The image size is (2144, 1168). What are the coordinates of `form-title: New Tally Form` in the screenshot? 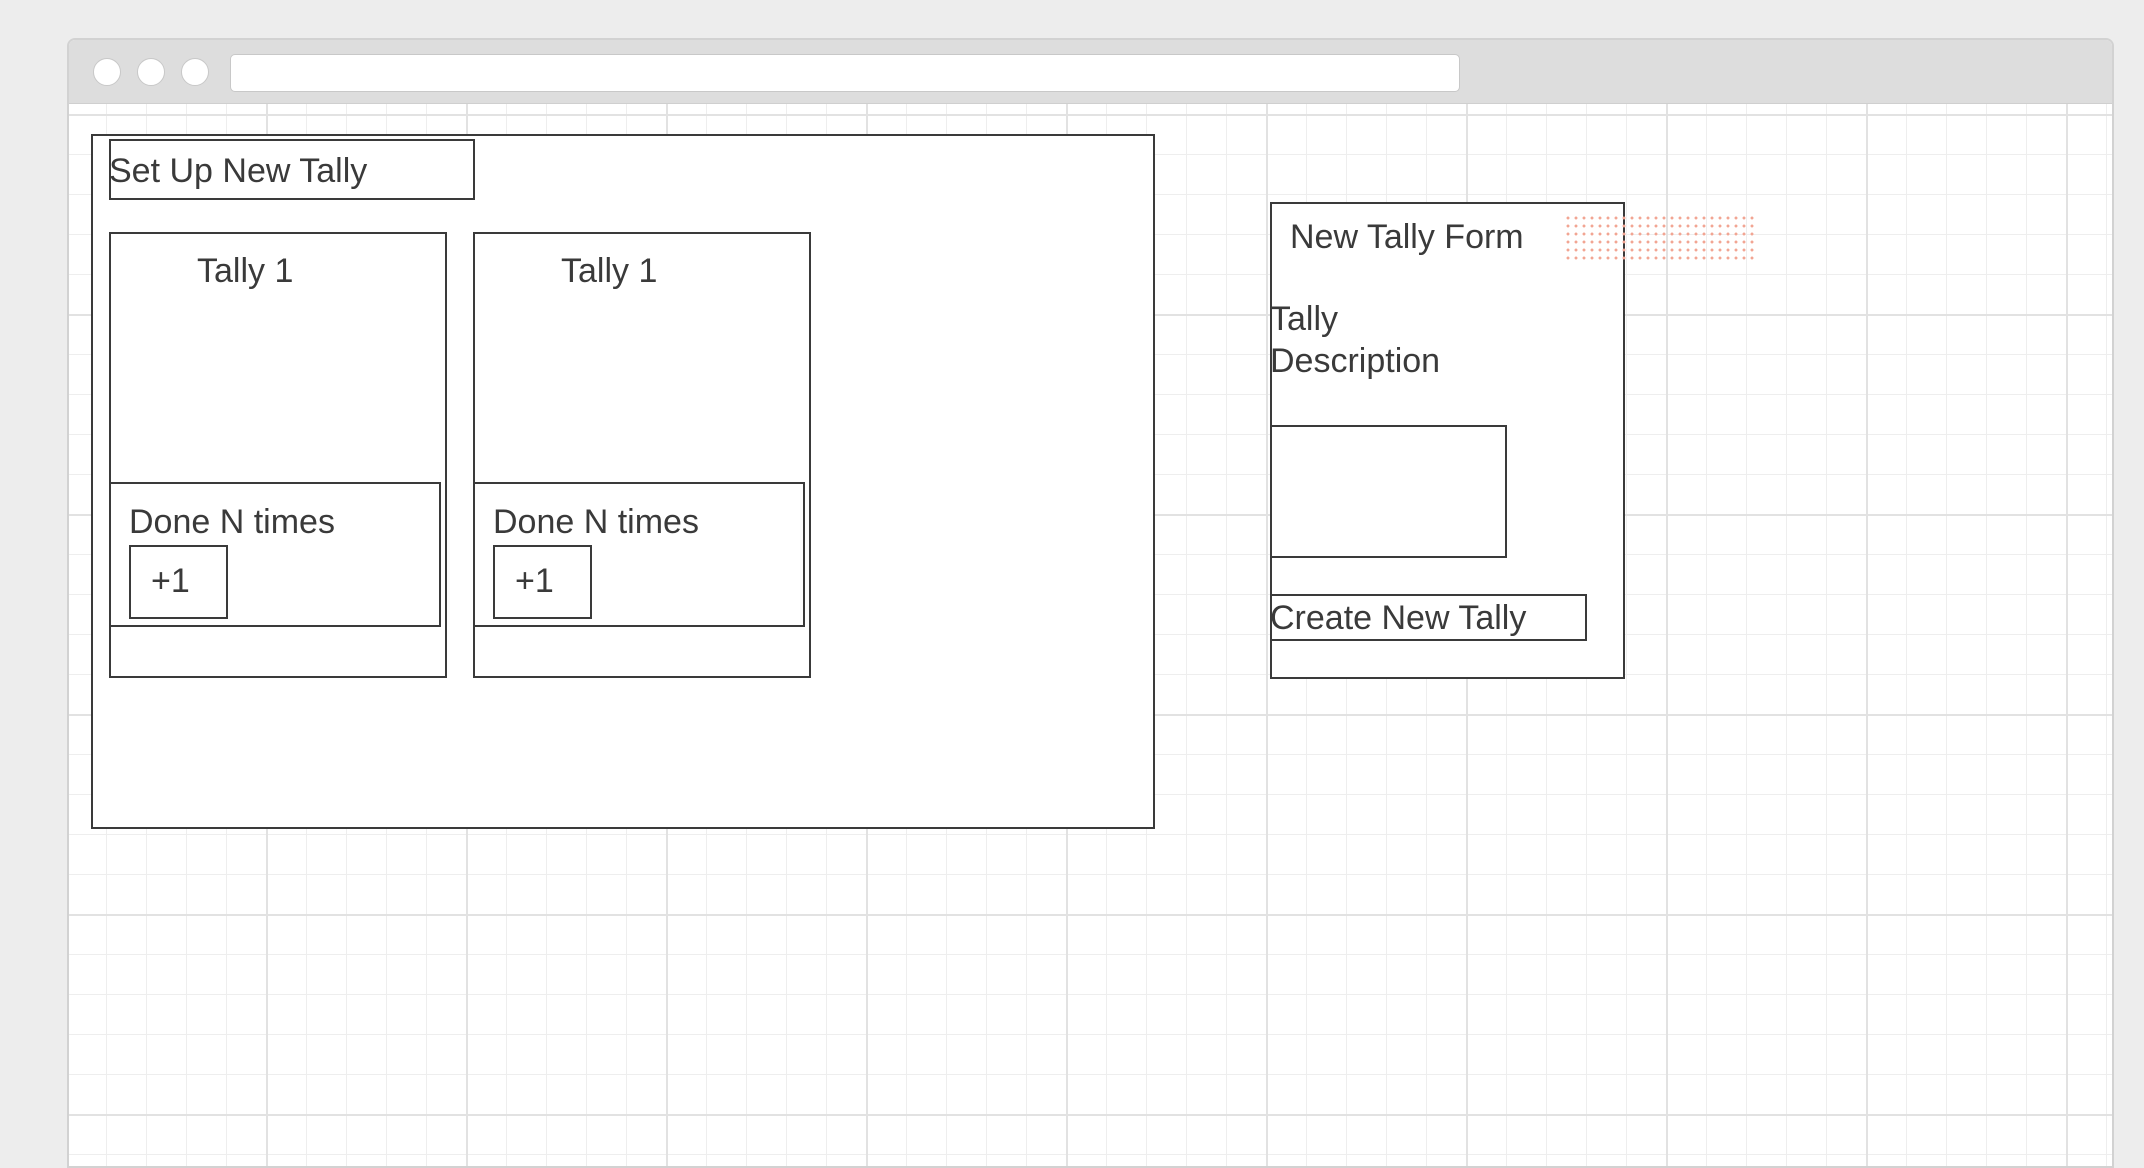 It's located at (1407, 237).